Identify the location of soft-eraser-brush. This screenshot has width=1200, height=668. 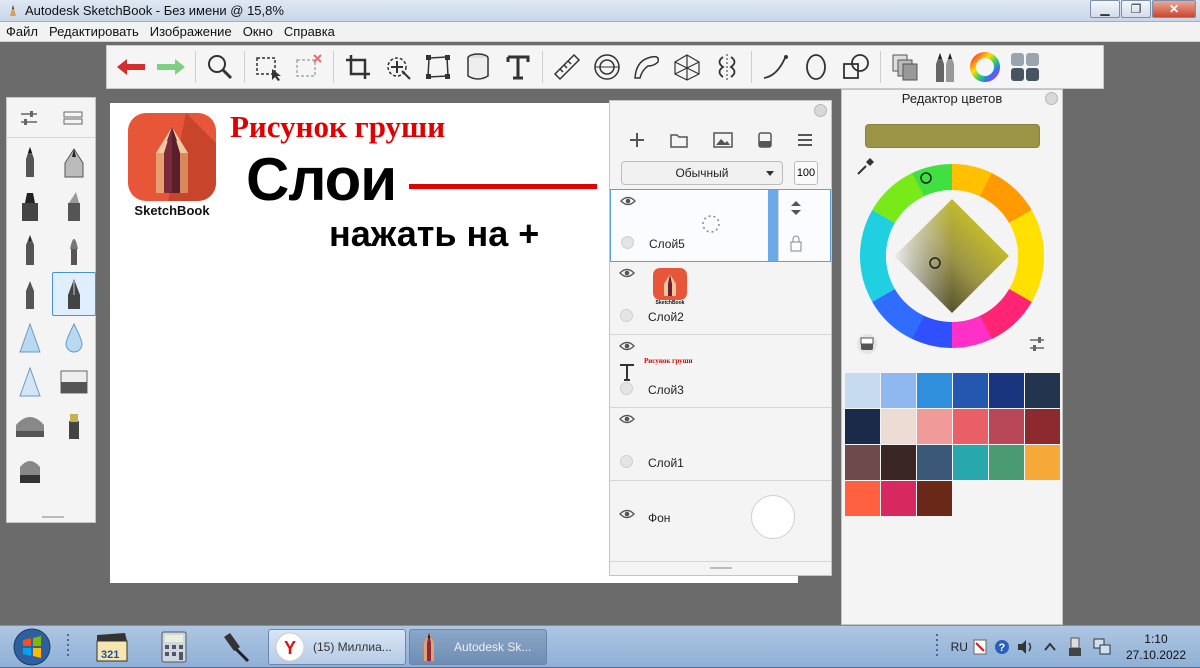
(30, 338).